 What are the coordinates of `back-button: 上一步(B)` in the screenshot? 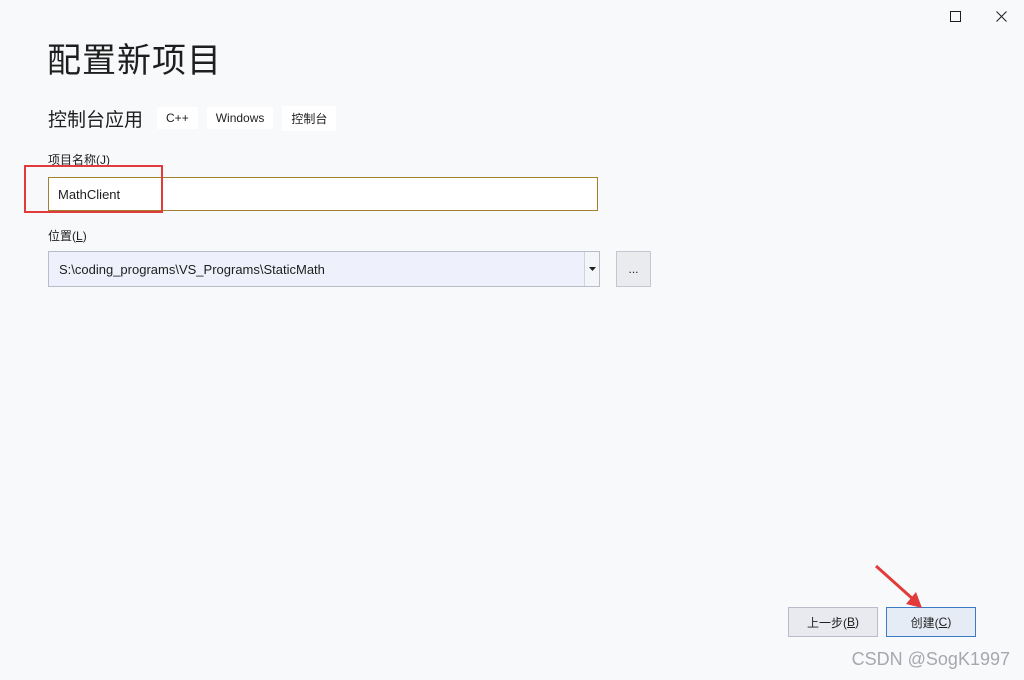 It's located at (833, 622).